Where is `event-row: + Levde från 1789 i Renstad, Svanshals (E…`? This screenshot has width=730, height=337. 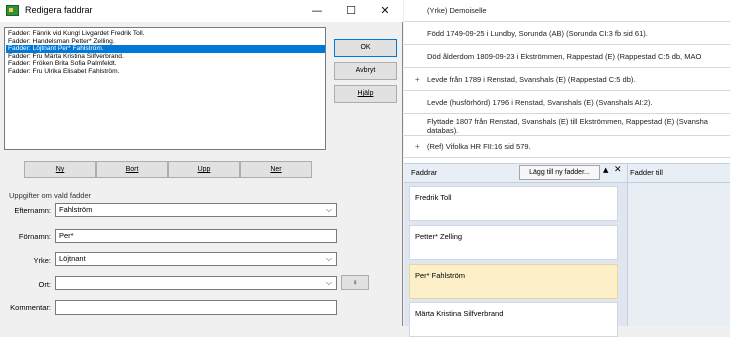 event-row: + Levde från 1789 i Renstad, Svanshals (E… is located at coordinates (567, 79).